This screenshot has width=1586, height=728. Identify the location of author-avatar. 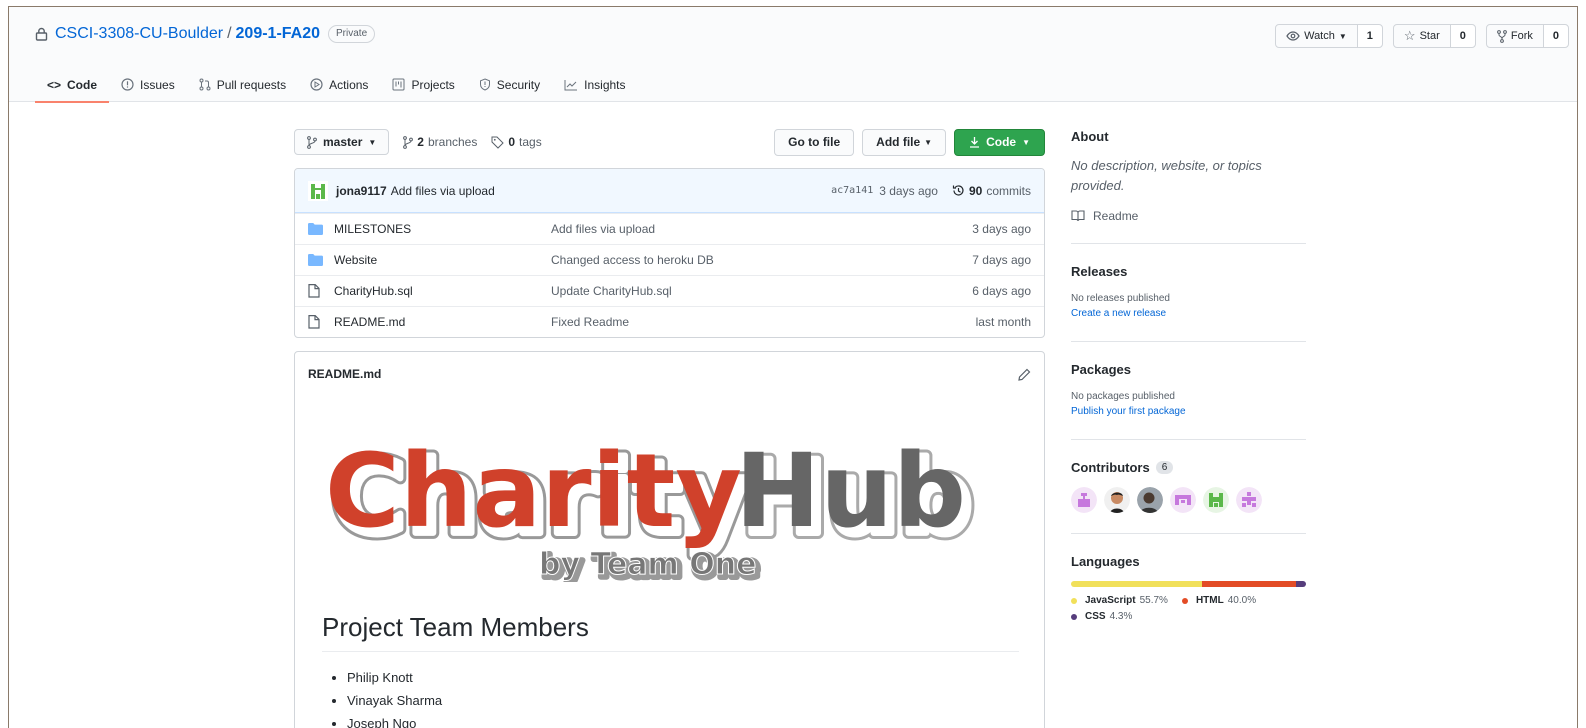
(318, 190).